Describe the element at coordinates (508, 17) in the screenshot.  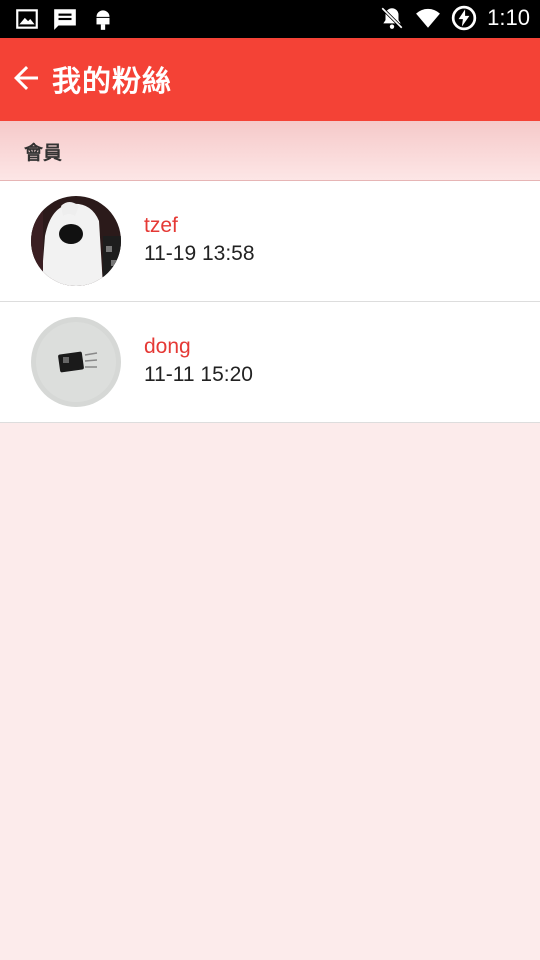
I see `status-time: 1:10` at that location.